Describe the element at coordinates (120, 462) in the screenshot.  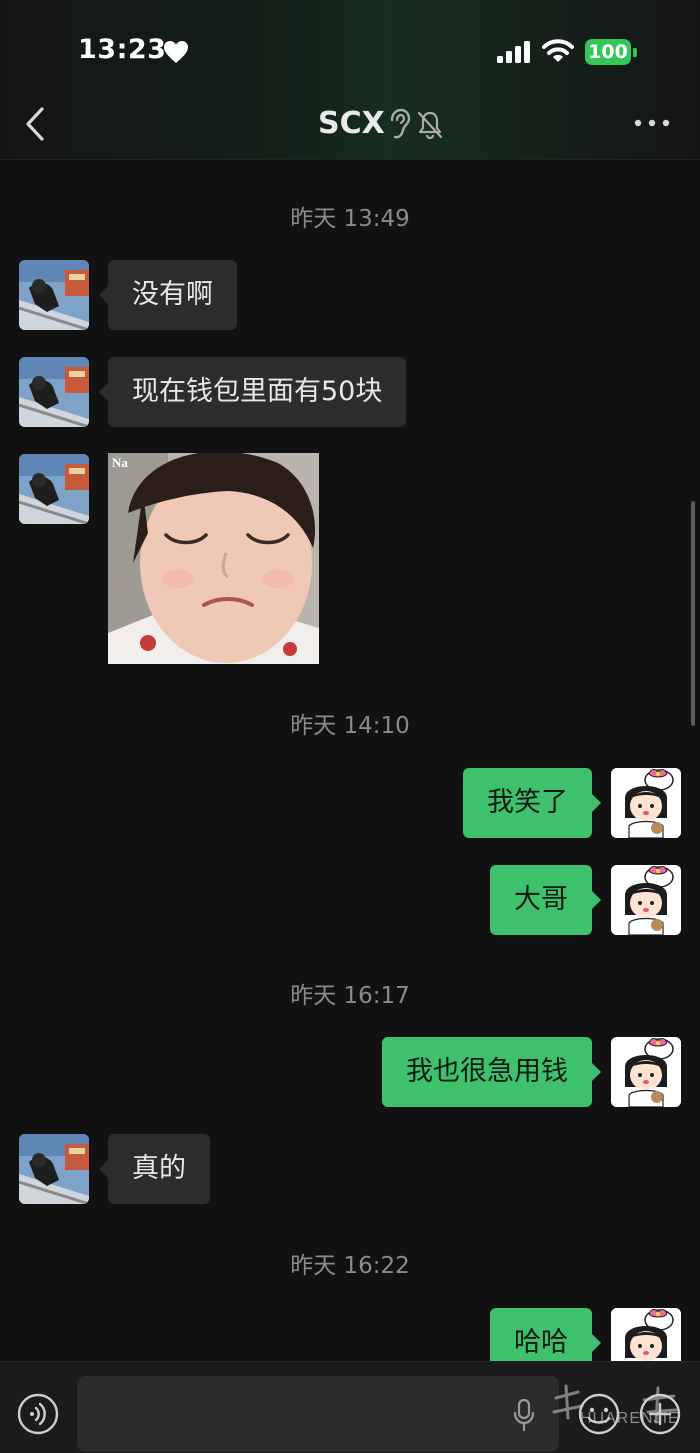
I see `image-overlay-text: Na` at that location.